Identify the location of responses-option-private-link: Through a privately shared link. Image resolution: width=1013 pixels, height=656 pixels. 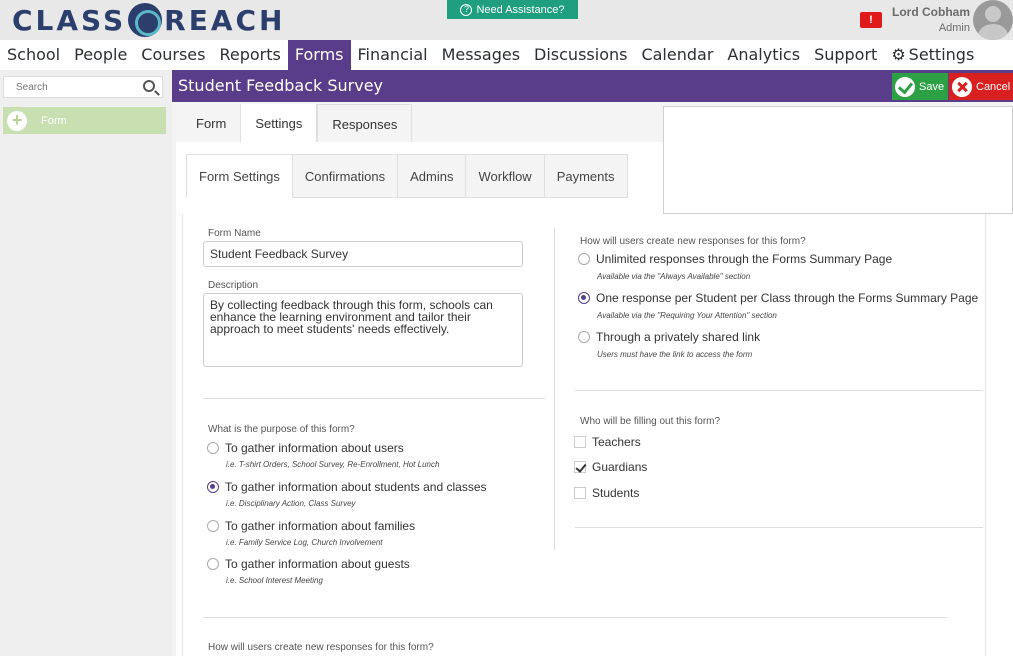
(669, 337).